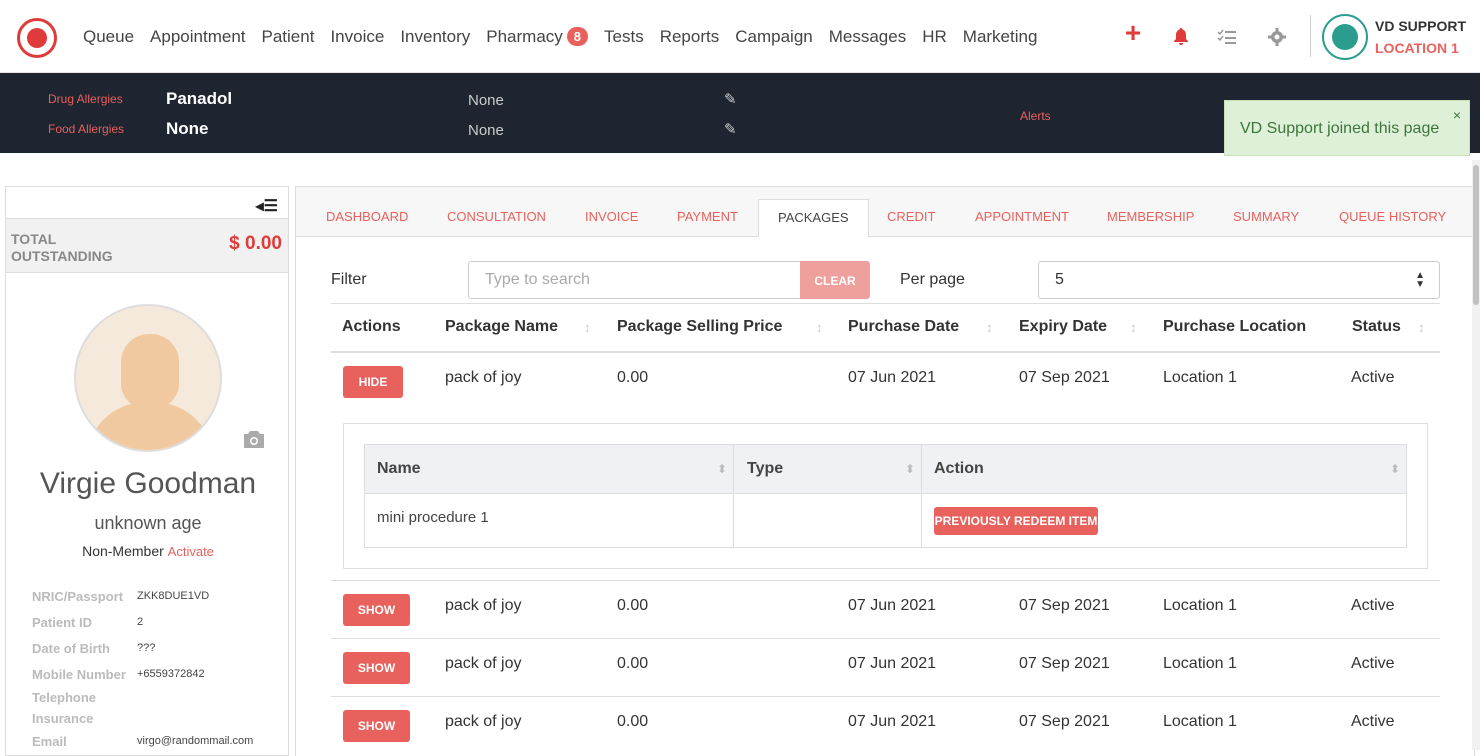  What do you see at coordinates (765, 469) in the screenshot?
I see `sub-header-type: Type` at bounding box center [765, 469].